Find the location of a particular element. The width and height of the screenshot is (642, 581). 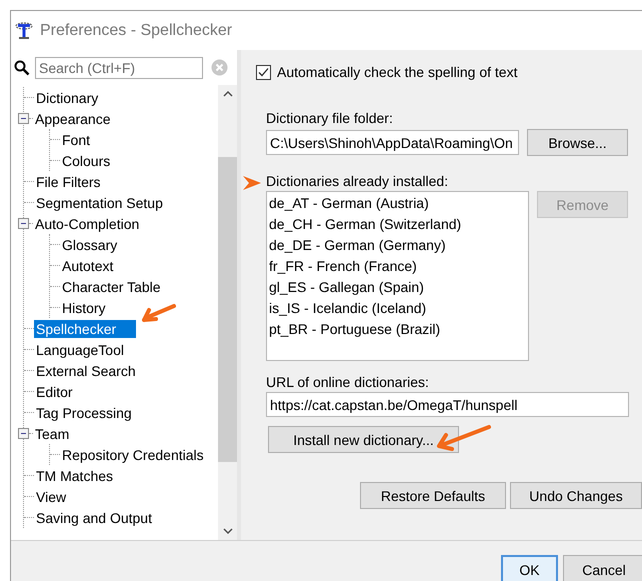

tree-item: Saving and Output is located at coordinates (94, 517).